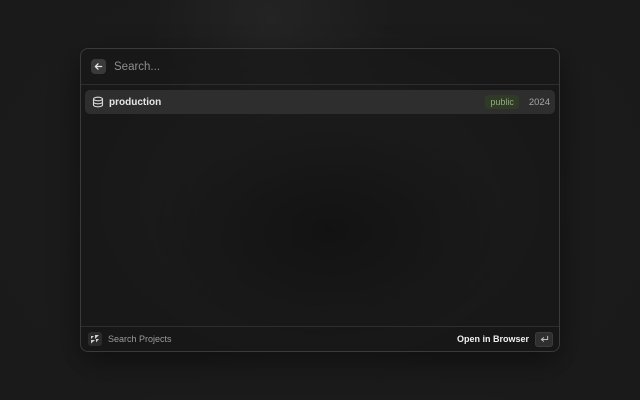 This screenshot has height=400, width=640. Describe the element at coordinates (502, 102) in the screenshot. I see `visibility-badge: public` at that location.